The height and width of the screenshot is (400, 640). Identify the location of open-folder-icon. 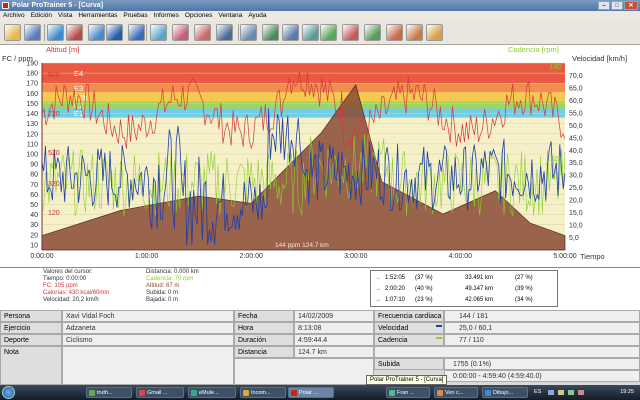
(12, 32).